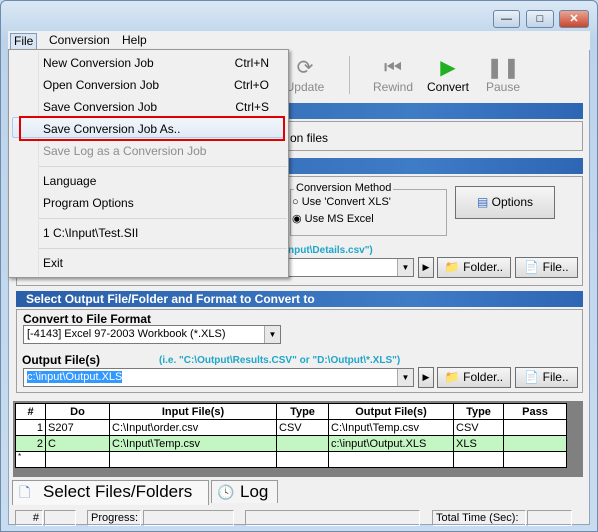 The image size is (598, 532). What do you see at coordinates (163, 63) in the screenshot?
I see `menu-item-new-job: New Conversion Job Ctrl+N` at bounding box center [163, 63].